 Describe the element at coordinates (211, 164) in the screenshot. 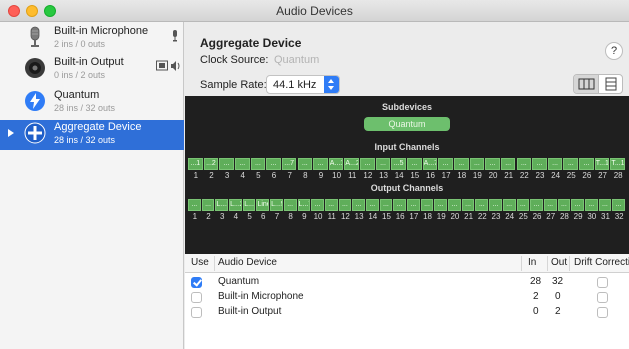

I see `input-channel-2: ...2` at that location.